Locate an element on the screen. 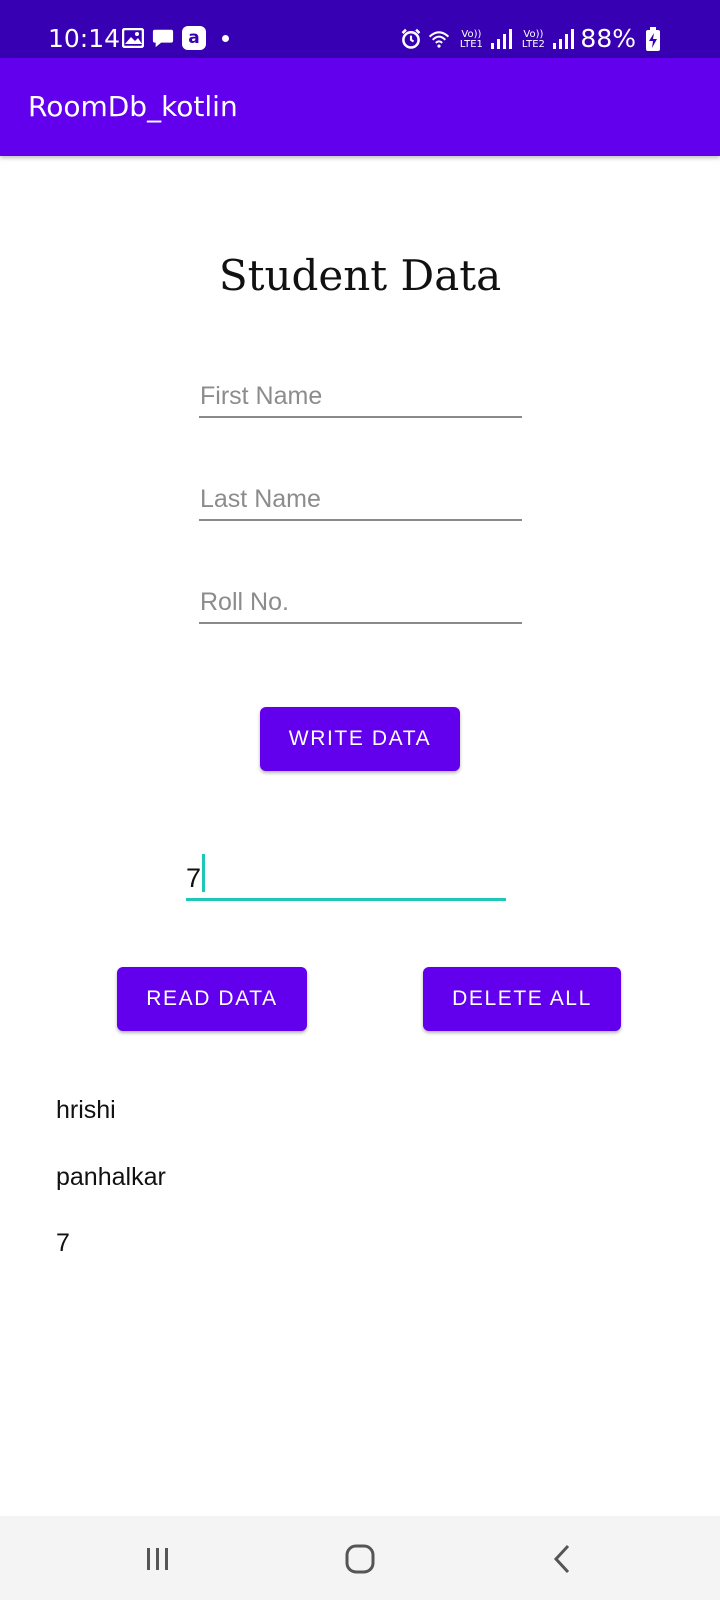 The height and width of the screenshot is (1600, 720). last-name-field is located at coordinates (360, 500).